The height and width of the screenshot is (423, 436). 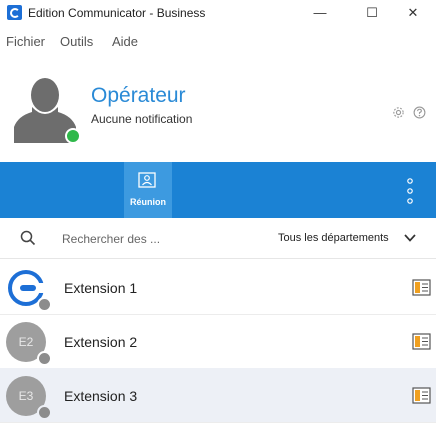 What do you see at coordinates (148, 190) in the screenshot?
I see `tab-reunion: Réunion` at bounding box center [148, 190].